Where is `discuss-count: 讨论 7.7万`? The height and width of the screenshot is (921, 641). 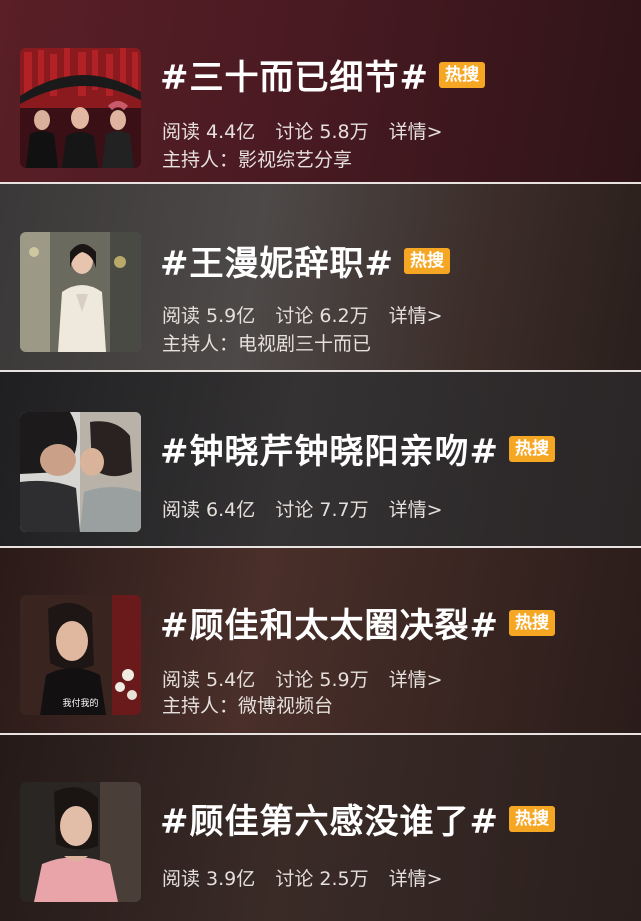 discuss-count: 讨论 7.7万 is located at coordinates (322, 510).